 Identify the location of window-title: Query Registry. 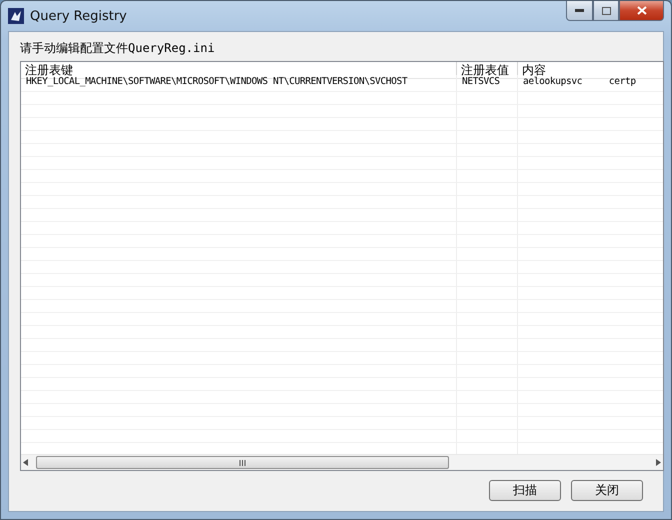
(78, 16).